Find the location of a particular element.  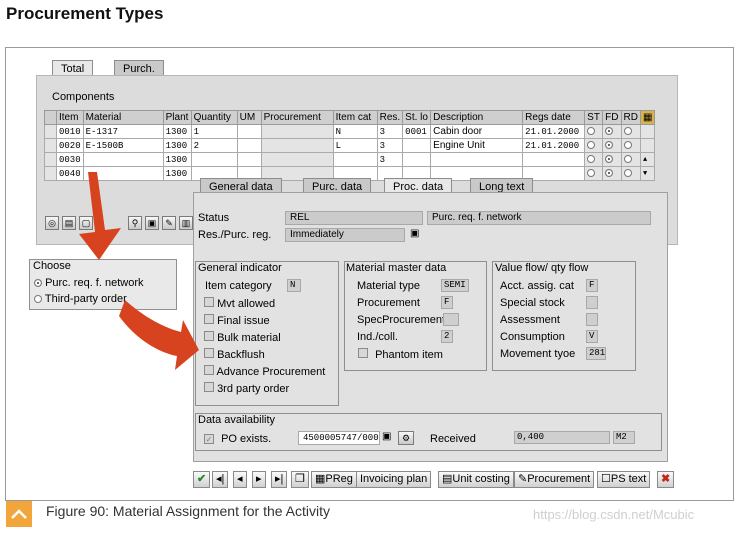

confirm-button: ✔ is located at coordinates (202, 479).